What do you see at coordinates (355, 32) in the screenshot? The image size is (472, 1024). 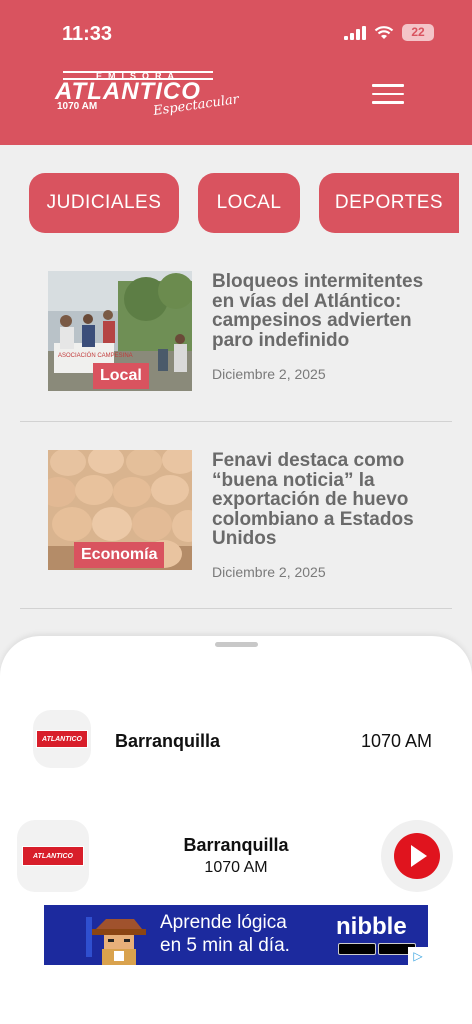 I see `signal-icon` at bounding box center [355, 32].